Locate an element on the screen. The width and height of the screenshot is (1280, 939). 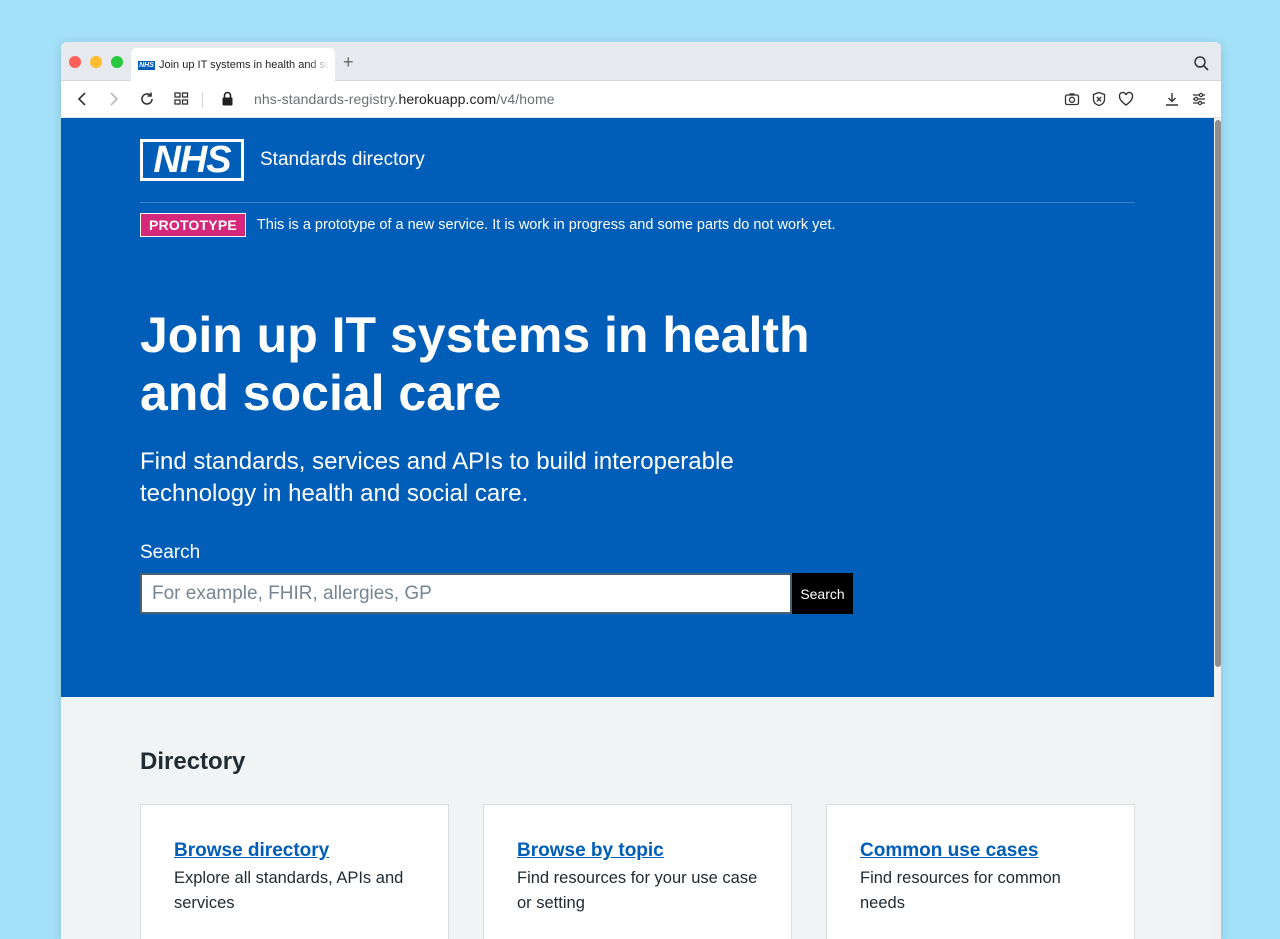
scrollbar-thumb is located at coordinates (1218, 393).